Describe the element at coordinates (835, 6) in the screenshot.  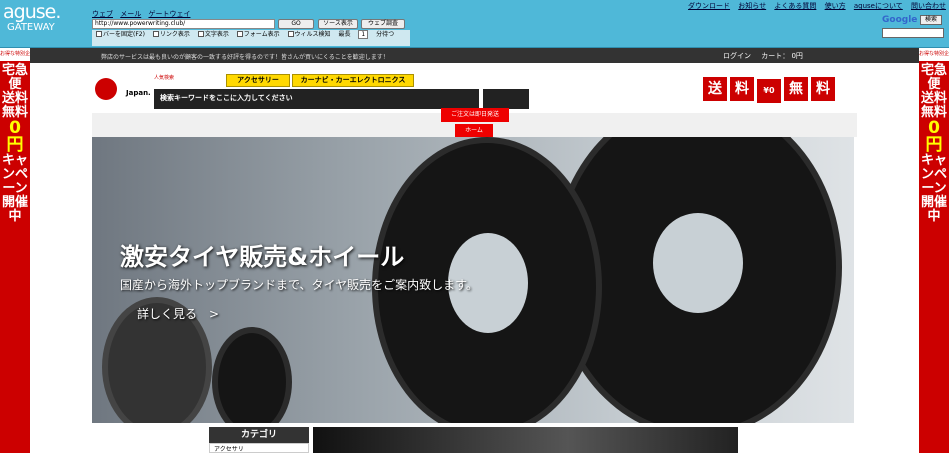
I see `link-howto: 使い方` at that location.